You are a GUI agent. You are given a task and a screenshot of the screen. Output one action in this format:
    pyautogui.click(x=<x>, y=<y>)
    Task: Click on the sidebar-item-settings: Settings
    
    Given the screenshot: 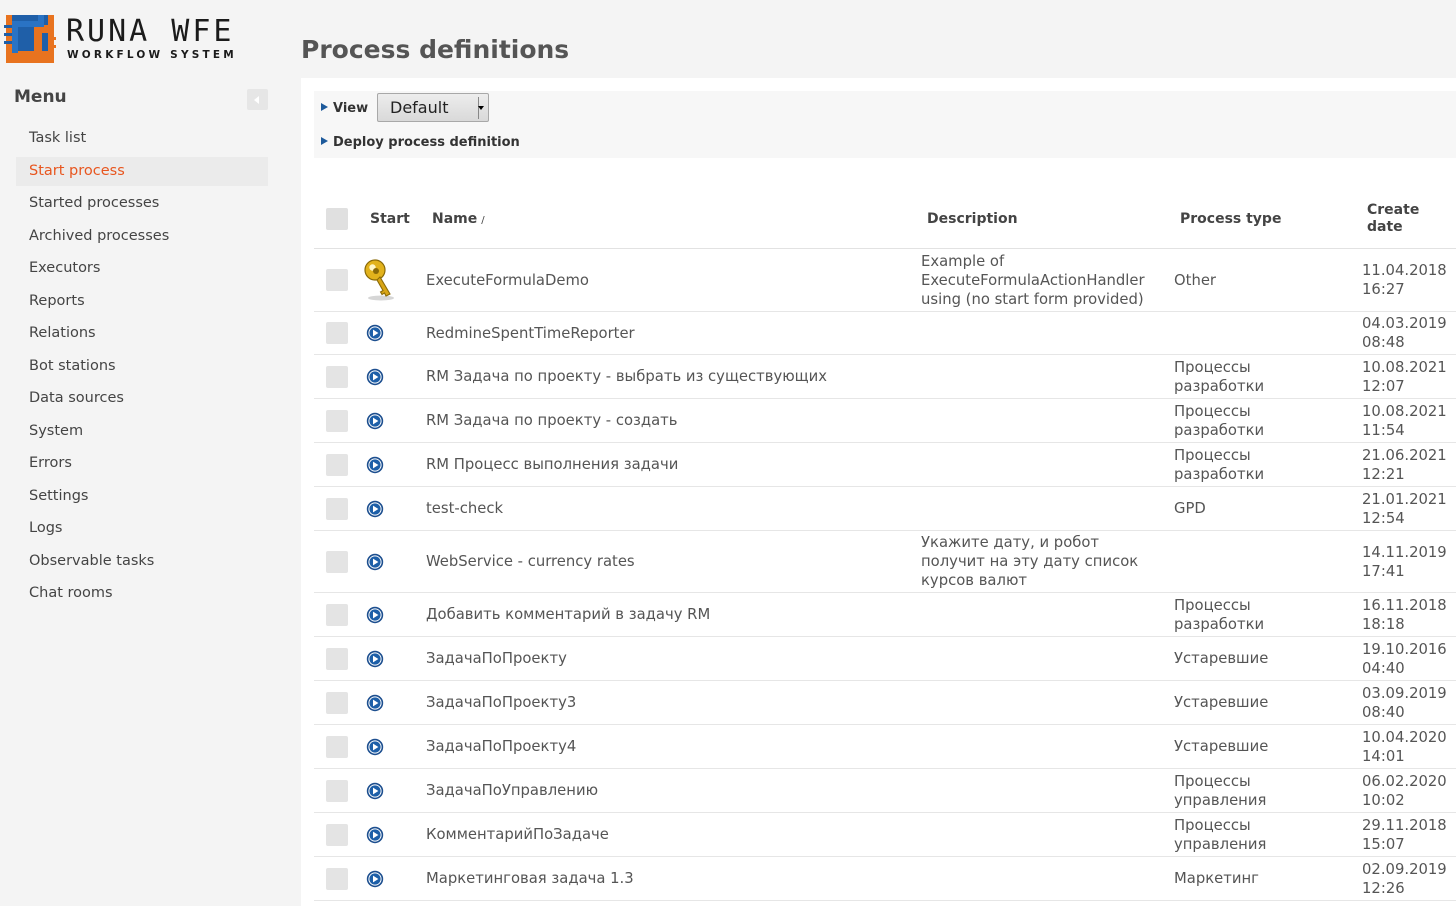 What is the action you would take?
    pyautogui.click(x=142, y=496)
    